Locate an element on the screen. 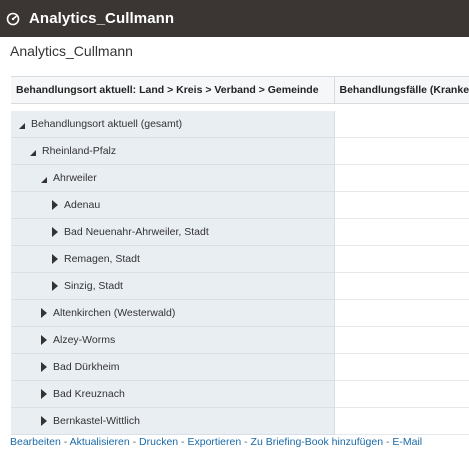 The height and width of the screenshot is (455, 469). row-header-cell: Bernkastel-Wittlich is located at coordinates (173, 421).